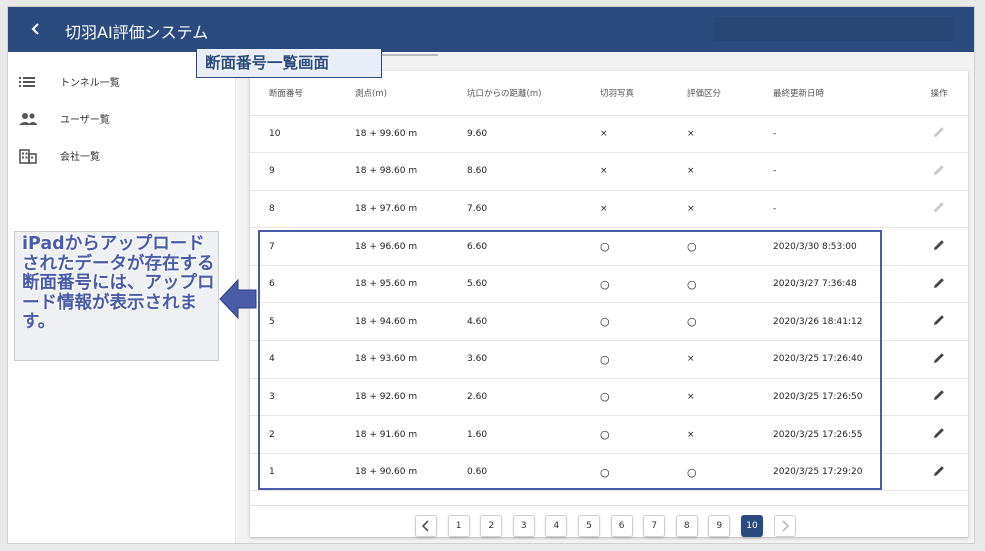  Describe the element at coordinates (289, 63) in the screenshot. I see `screen-name-label: 断面番号一覧画面` at that location.